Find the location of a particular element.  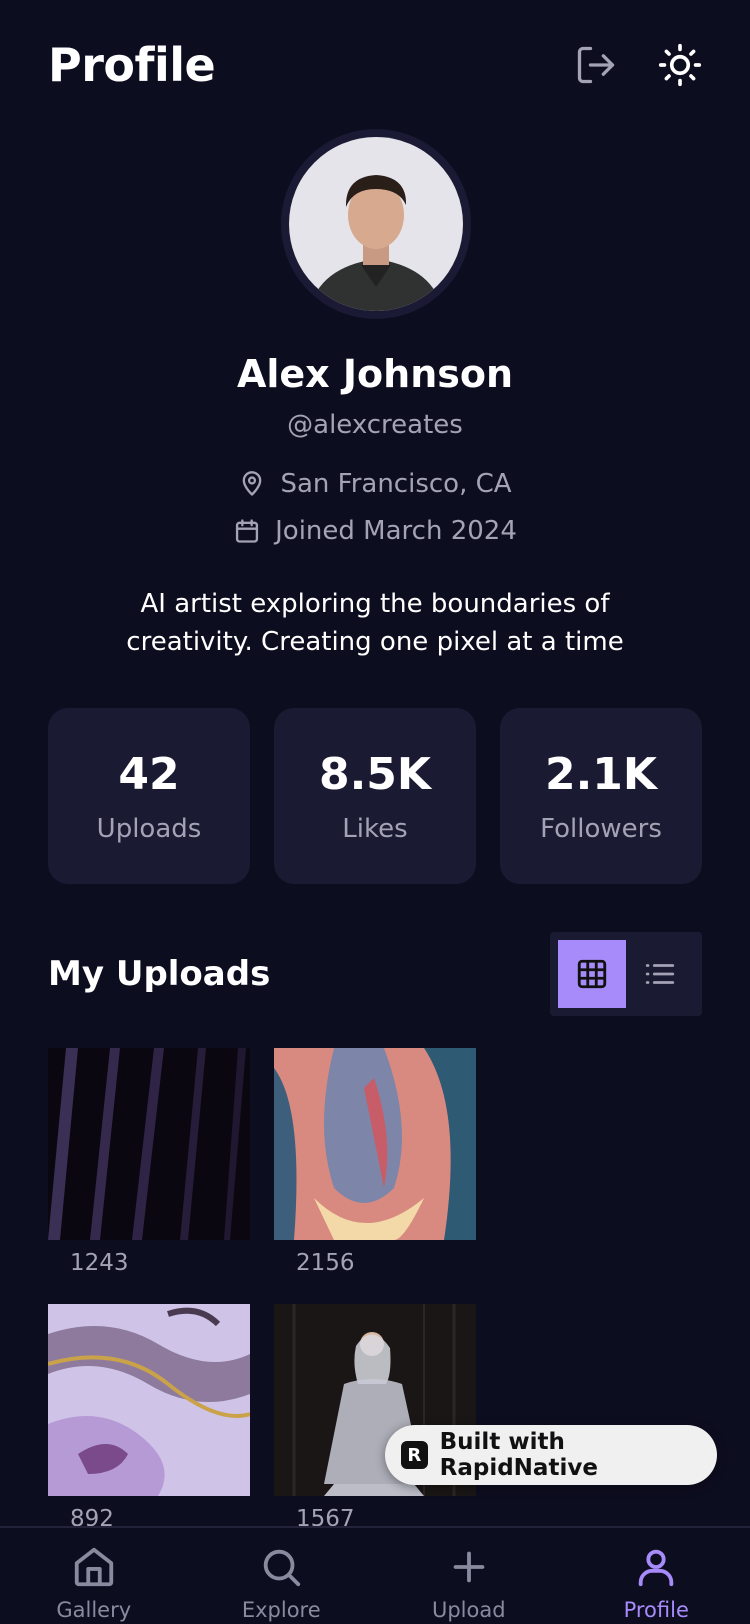

header: Profile is located at coordinates (375, 65).